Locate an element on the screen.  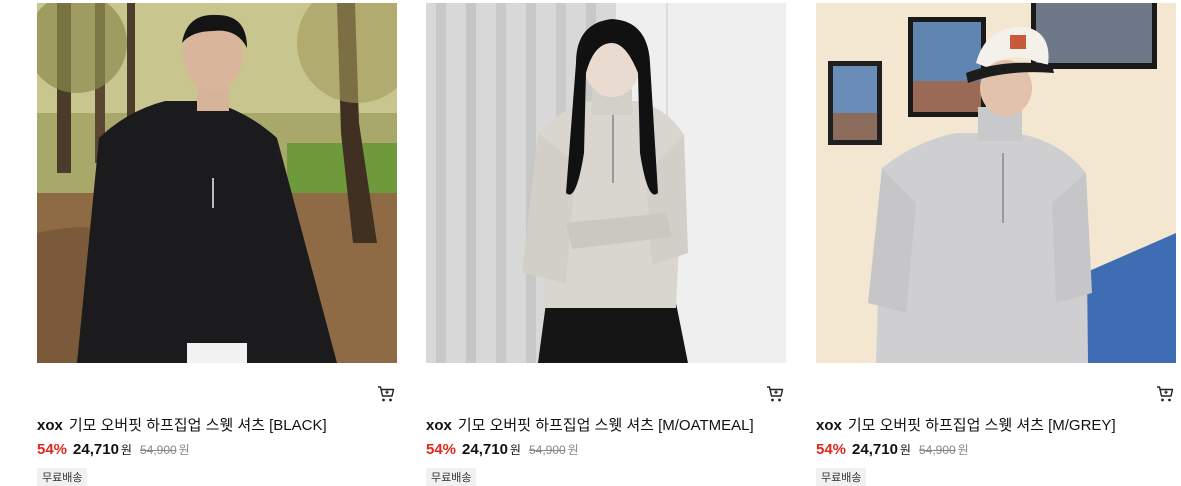
product-title: xox 기모 오버핏 하프집업 스웻 셔츠 [M/GREY] is located at coordinates (996, 426).